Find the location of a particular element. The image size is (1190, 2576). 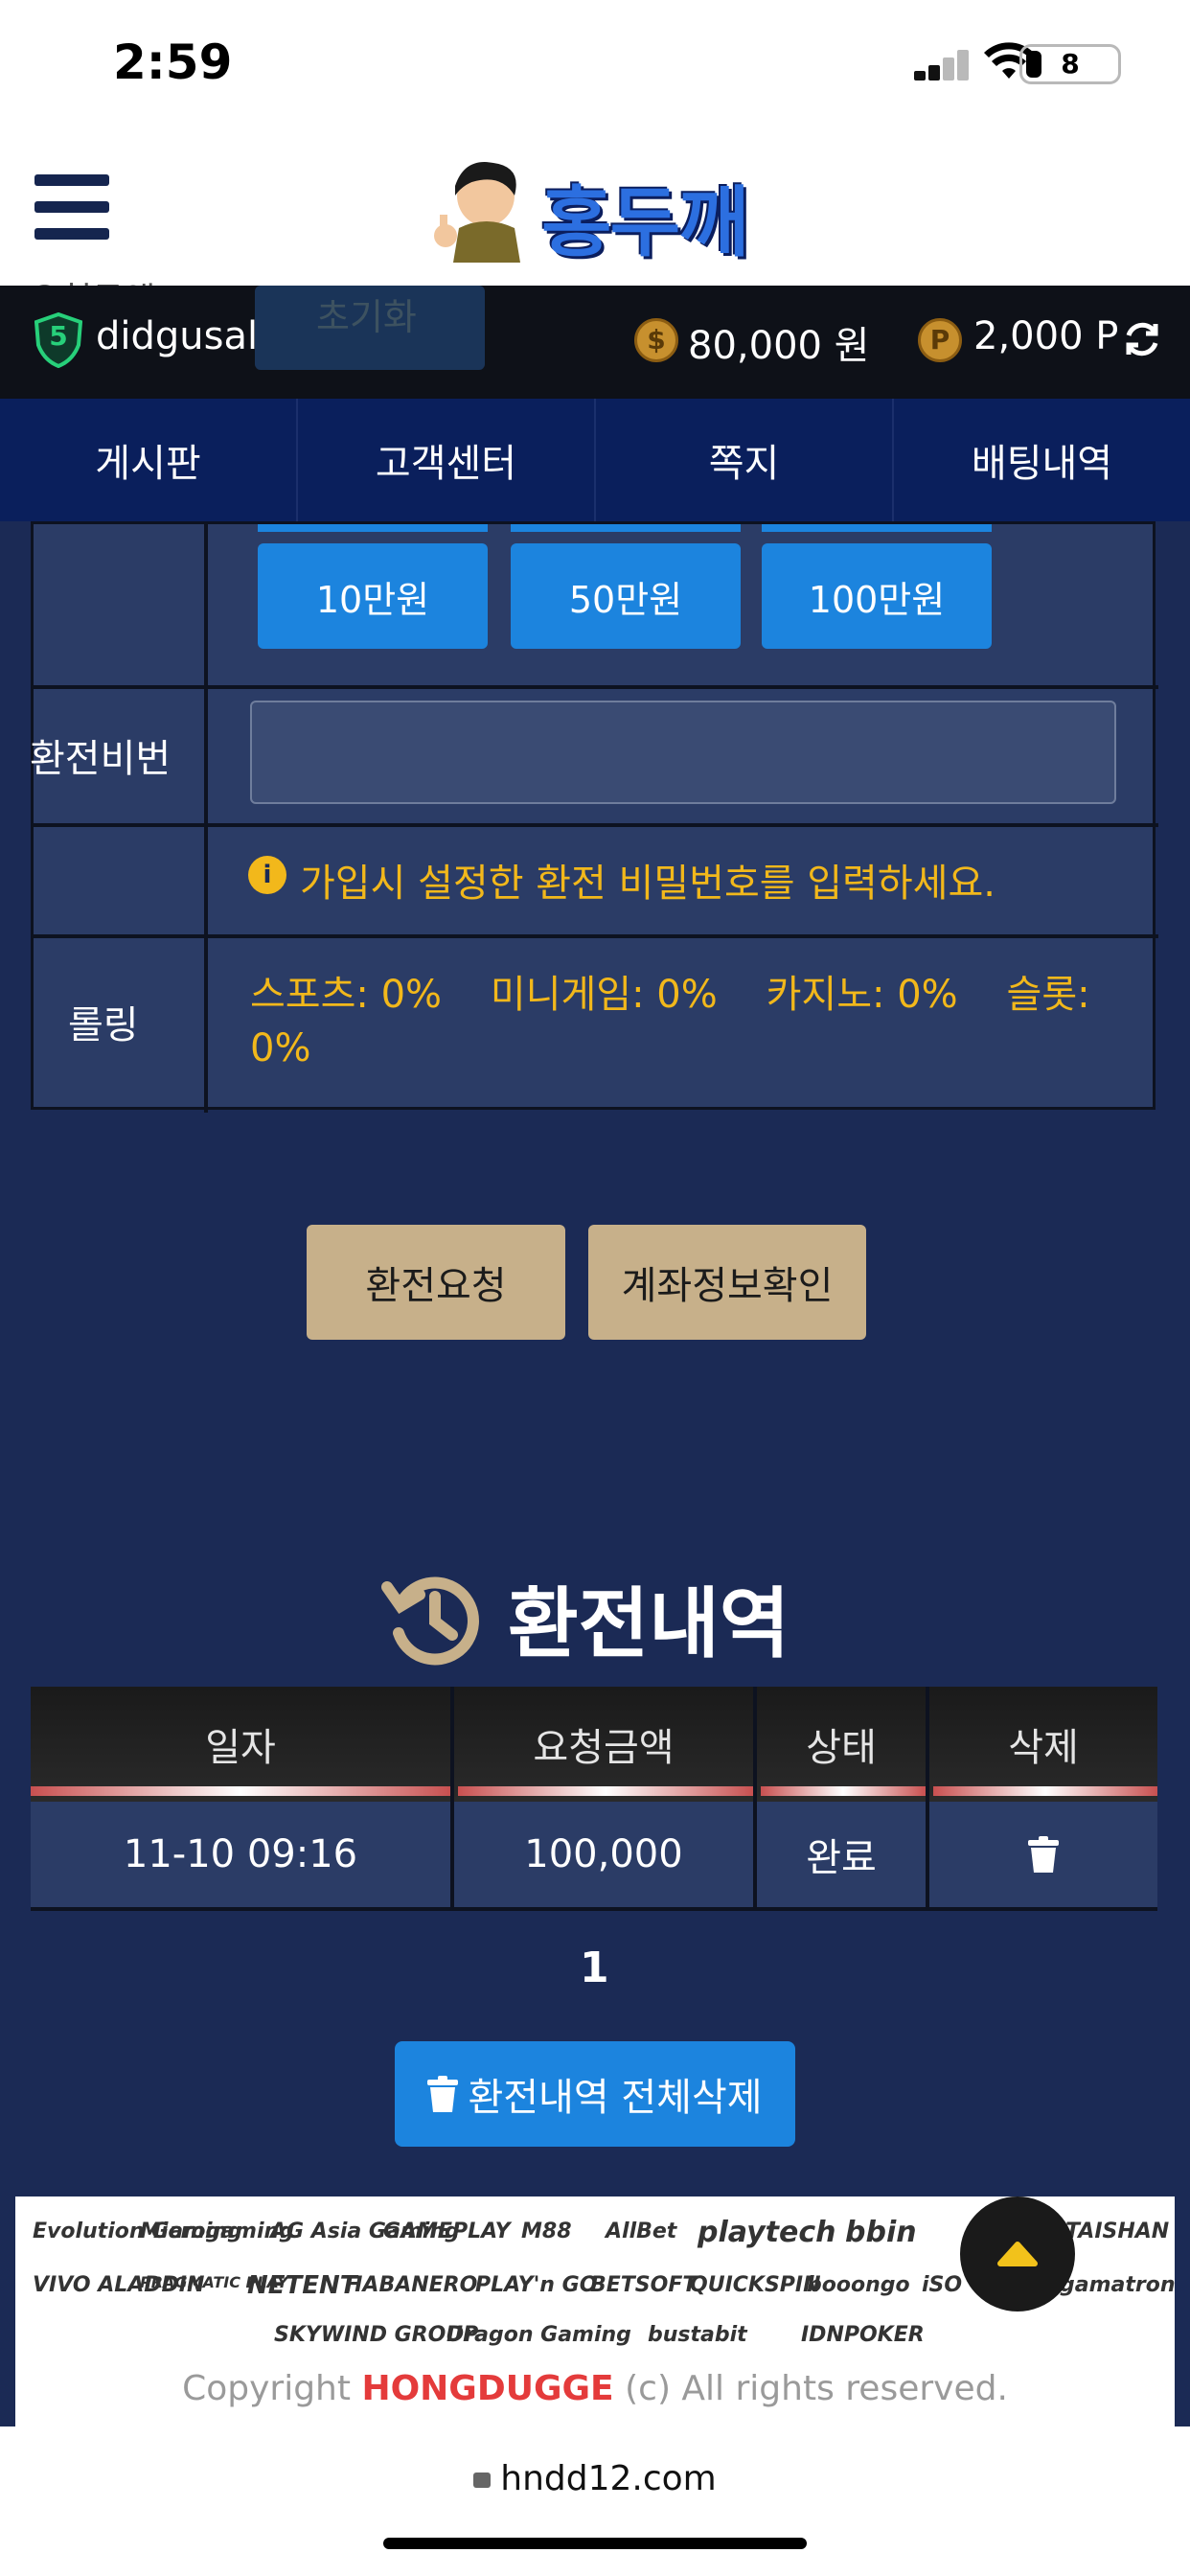

level-shield-icon: 5 is located at coordinates (59, 341).